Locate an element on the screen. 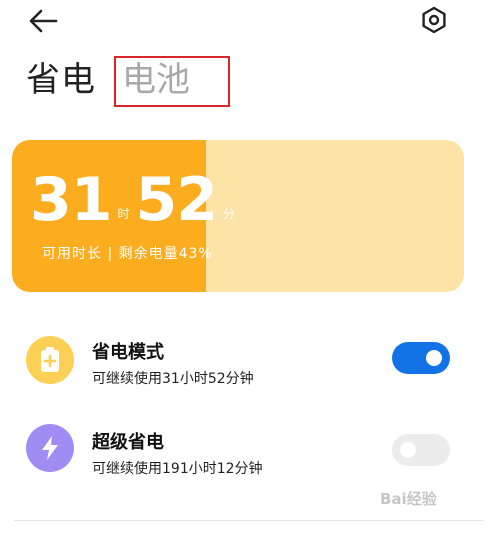 The height and width of the screenshot is (541, 499). divider is located at coordinates (249, 520).